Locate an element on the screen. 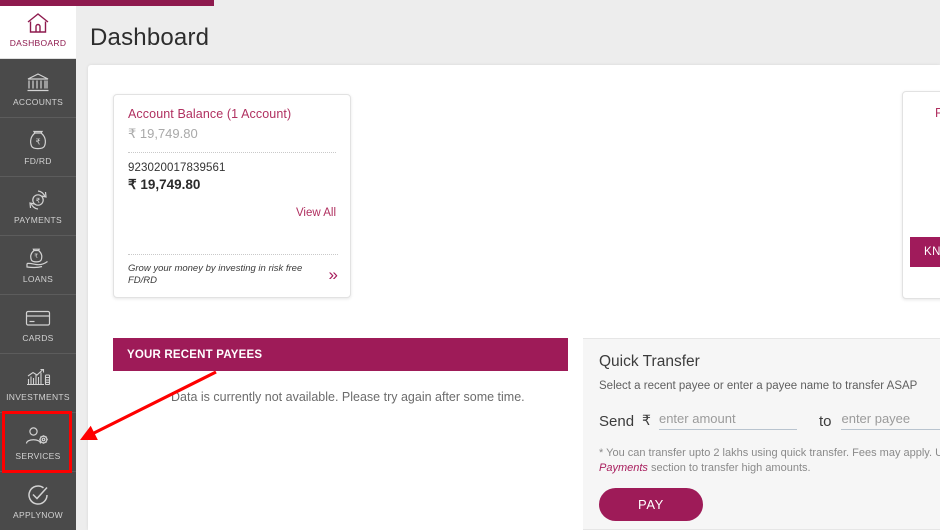 This screenshot has width=940, height=530. payment-transfer-icon: ₹ is located at coordinates (38, 200).